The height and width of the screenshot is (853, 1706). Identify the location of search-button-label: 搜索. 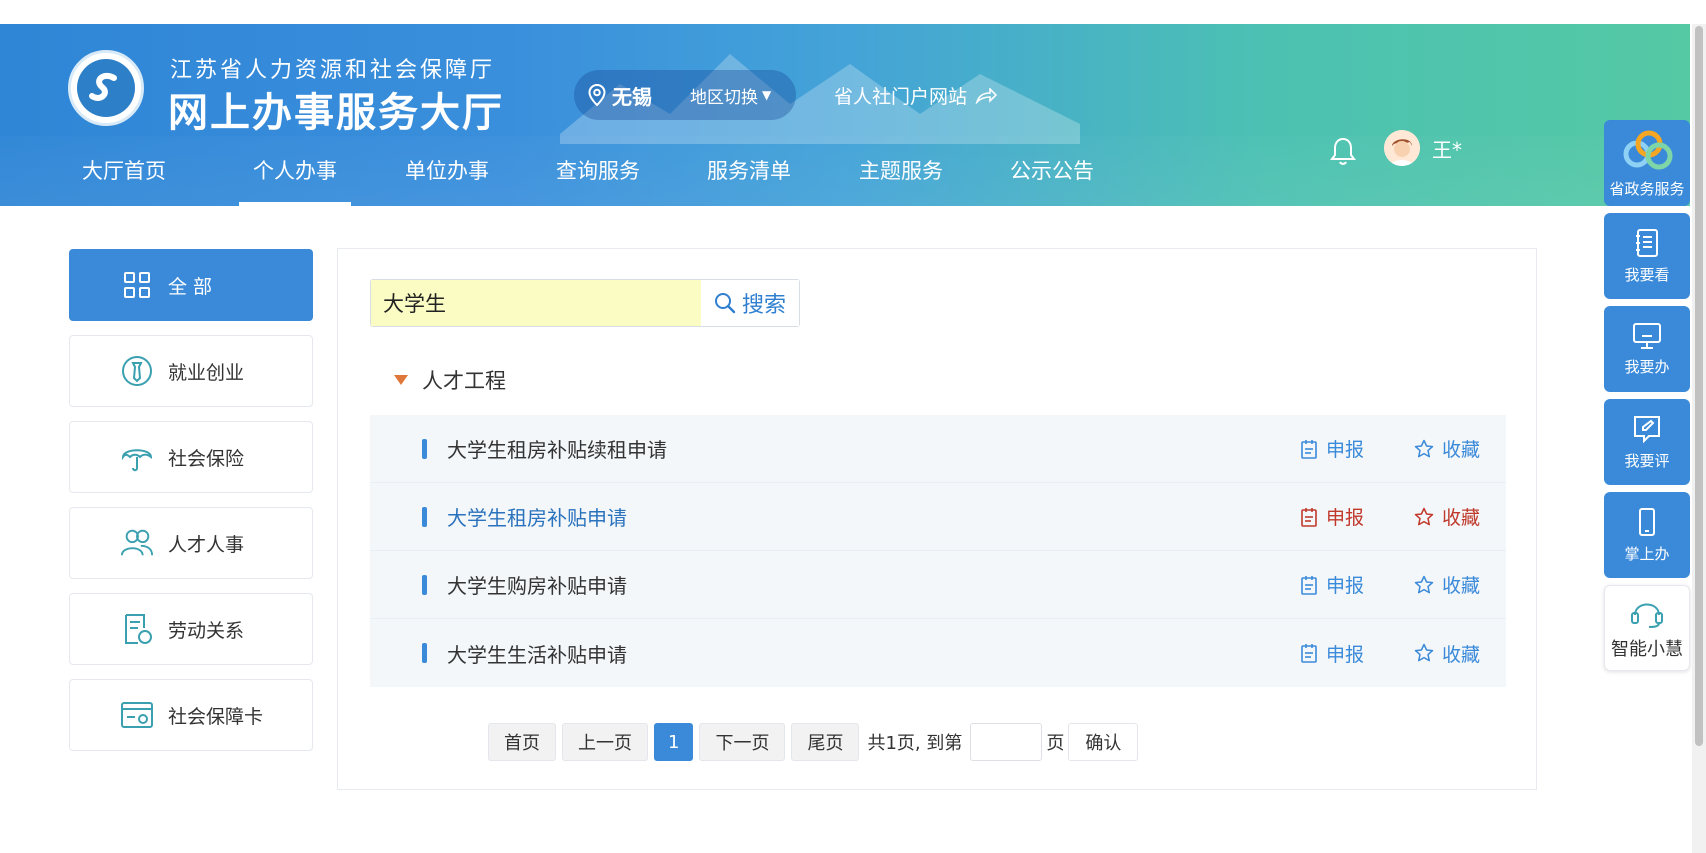
(763, 305).